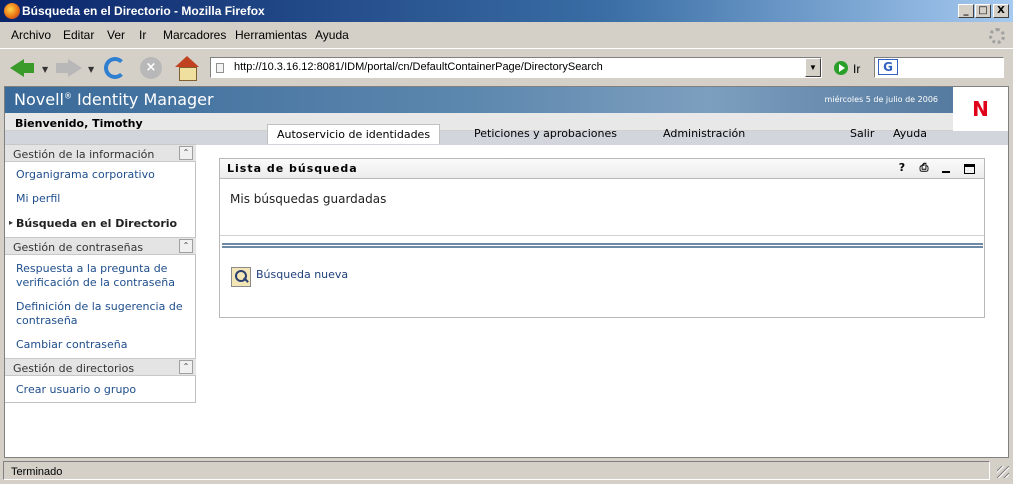 The image size is (1013, 484). What do you see at coordinates (78, 35) in the screenshot?
I see `menu-editar: Editar` at bounding box center [78, 35].